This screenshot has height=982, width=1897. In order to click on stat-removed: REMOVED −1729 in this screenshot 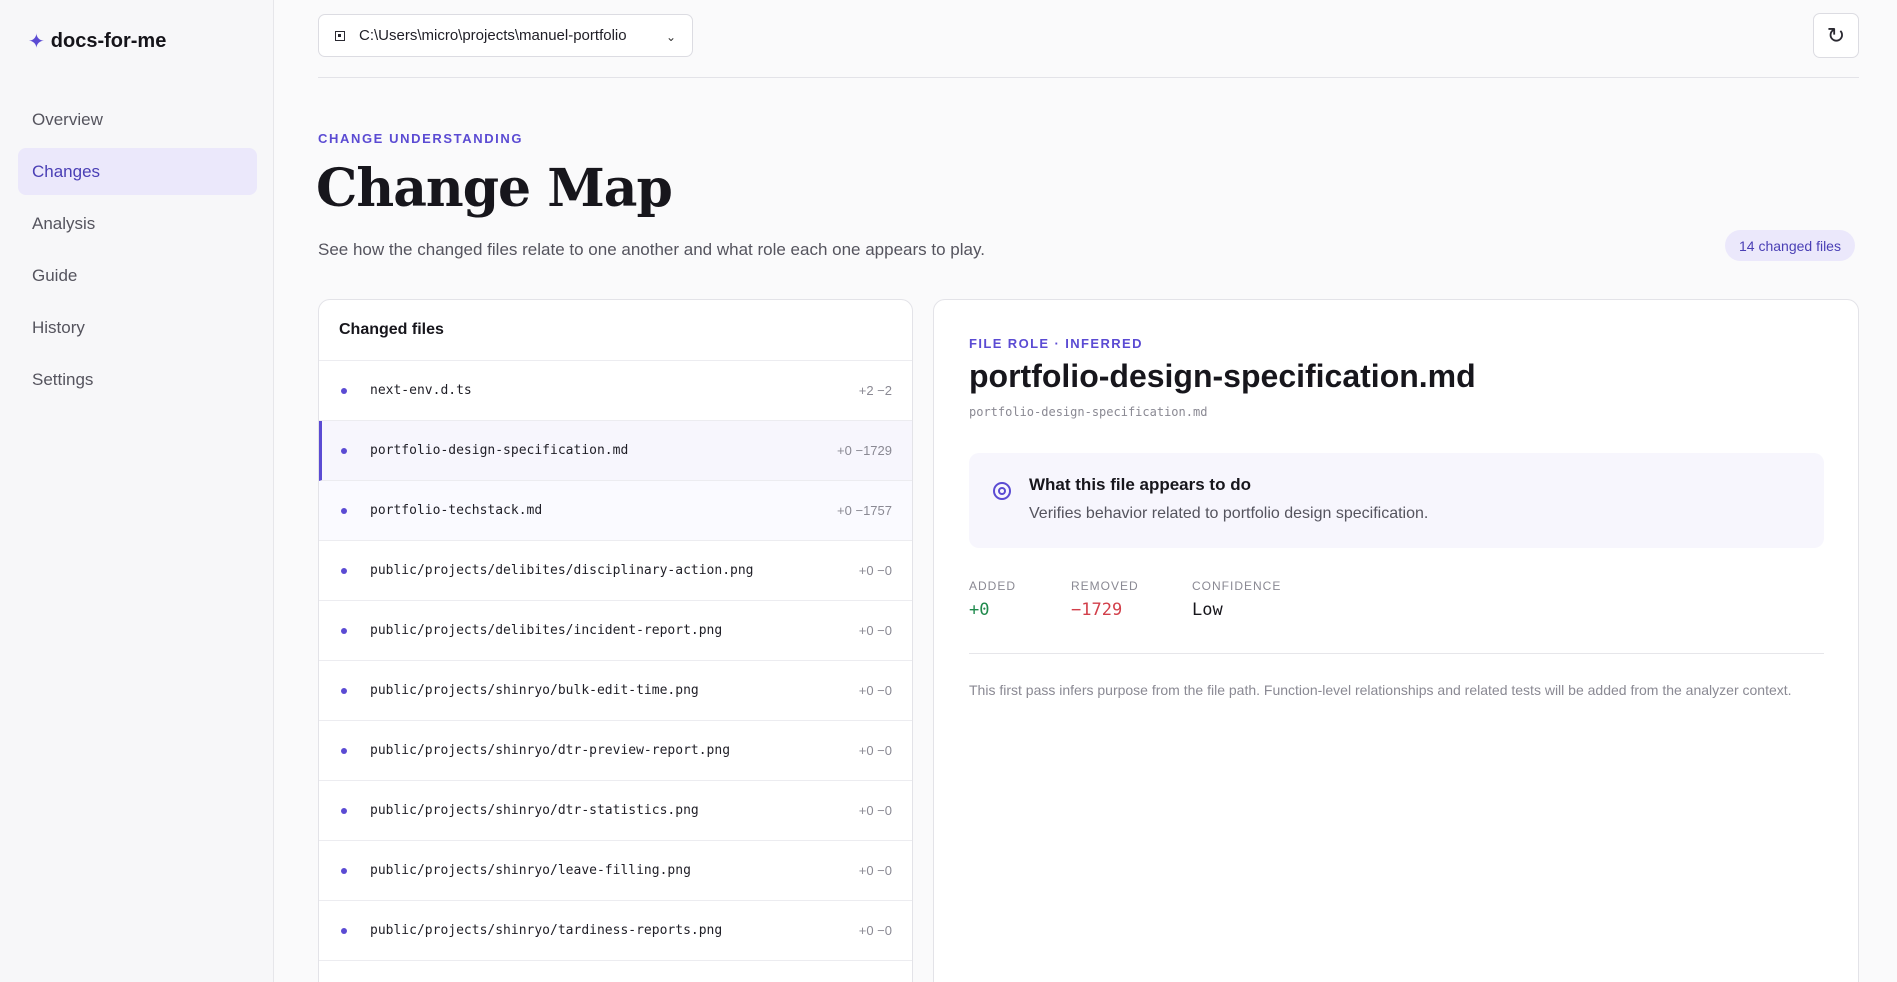, I will do `click(1105, 599)`.